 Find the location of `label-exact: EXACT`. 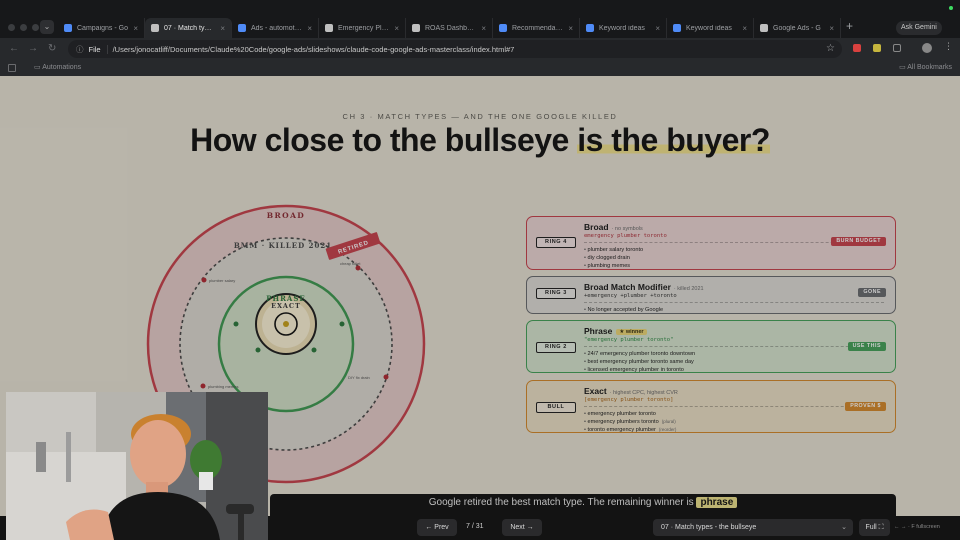

label-exact: EXACT is located at coordinates (286, 306).